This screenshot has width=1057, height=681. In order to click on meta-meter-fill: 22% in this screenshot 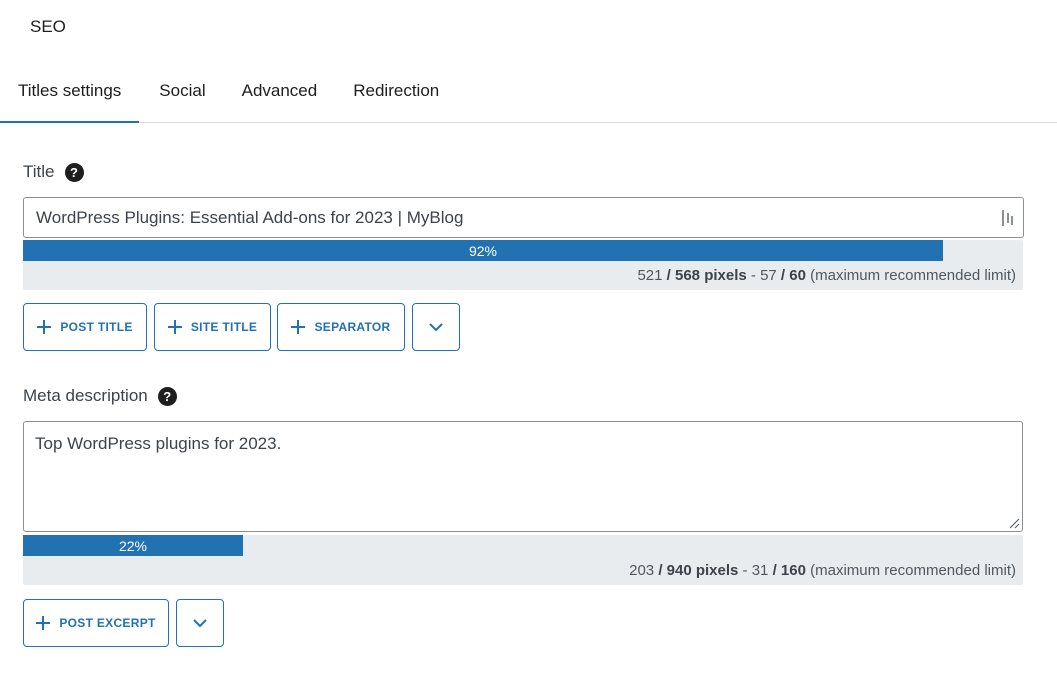, I will do `click(133, 545)`.